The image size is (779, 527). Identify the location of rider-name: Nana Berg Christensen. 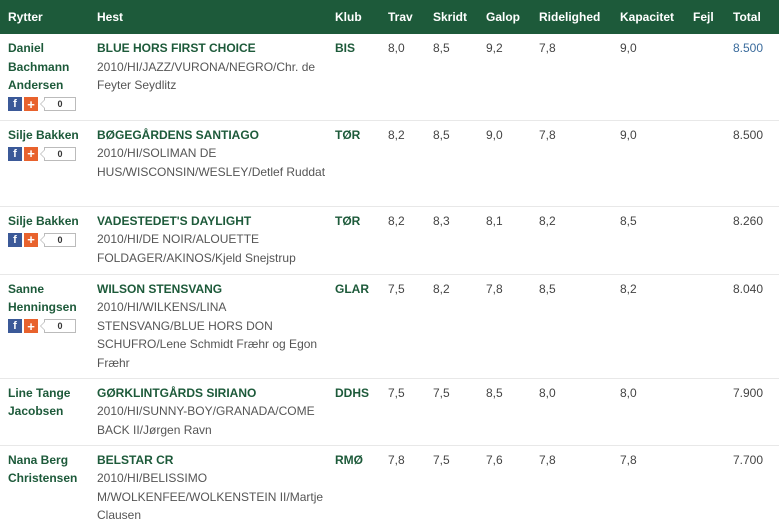
(44, 486).